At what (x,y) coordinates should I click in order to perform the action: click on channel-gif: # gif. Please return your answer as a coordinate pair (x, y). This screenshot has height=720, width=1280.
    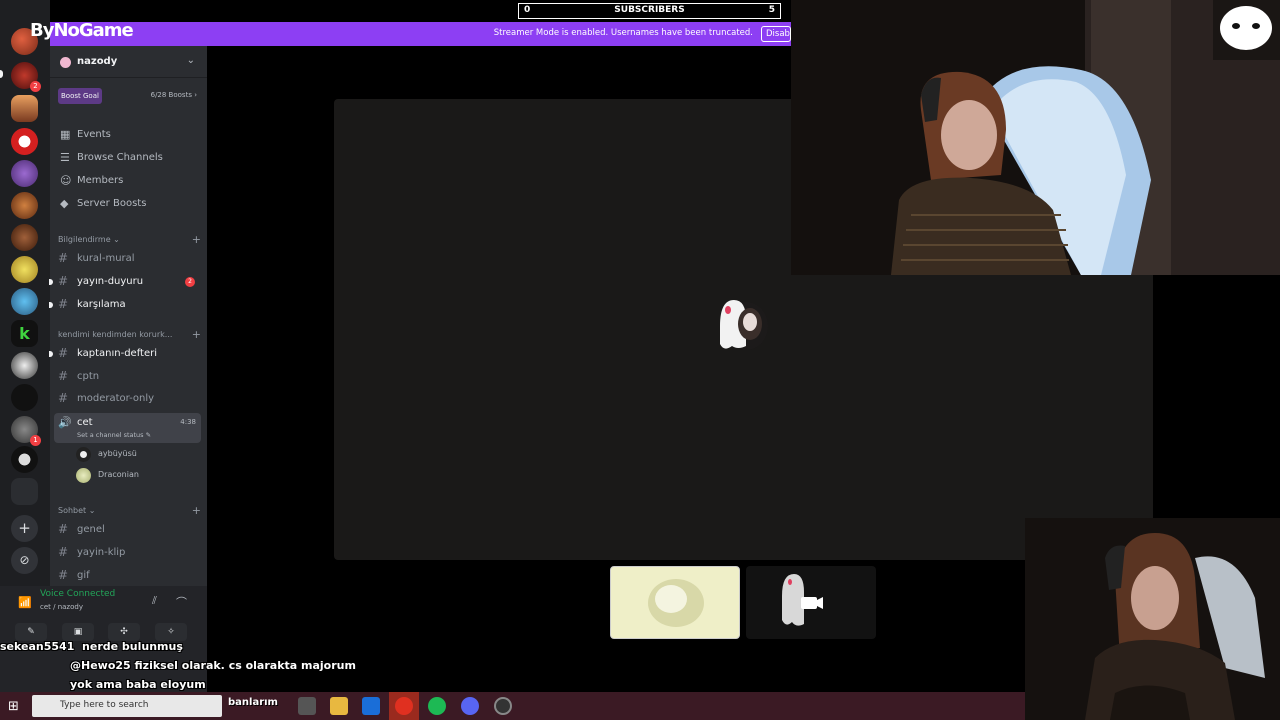
    Looking at the image, I should click on (127, 576).